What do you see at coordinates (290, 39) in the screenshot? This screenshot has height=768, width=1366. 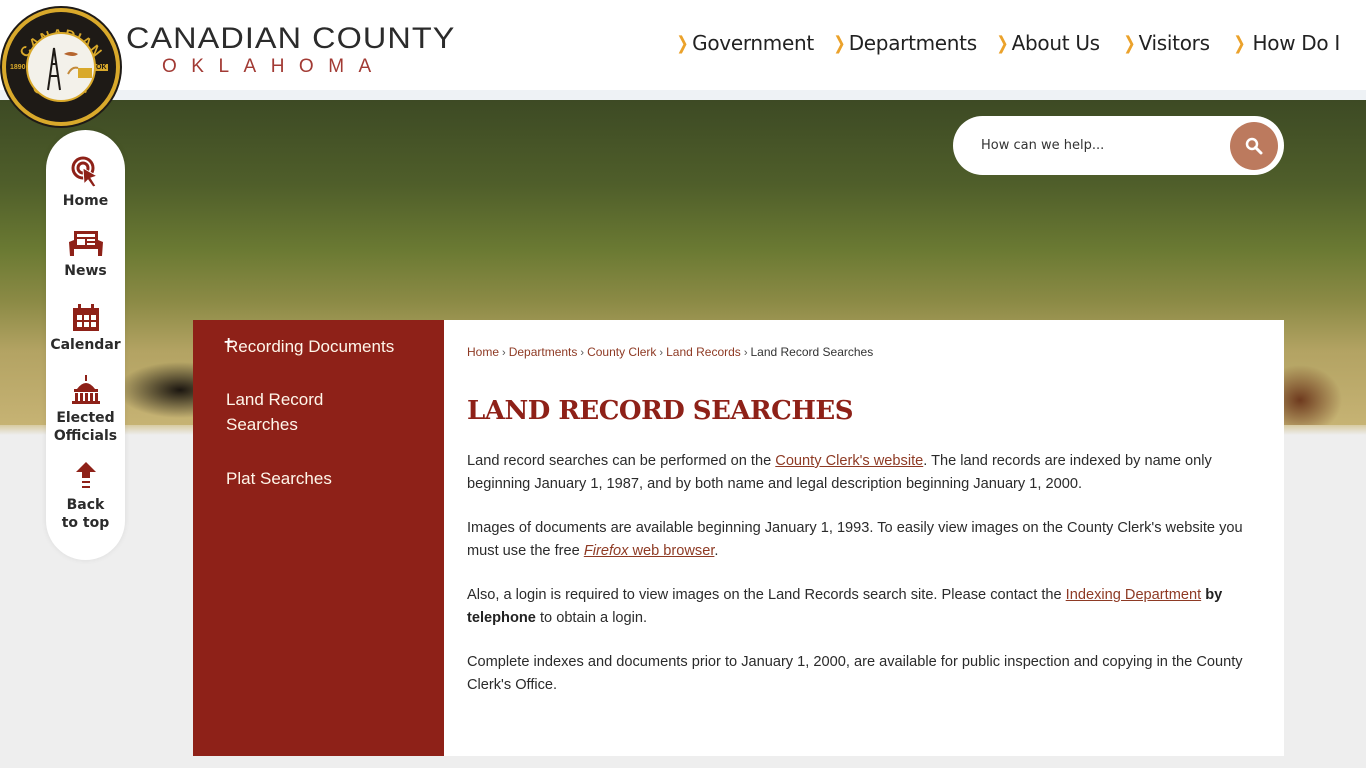 I see `brand-title: CANADIAN COUNTY` at bounding box center [290, 39].